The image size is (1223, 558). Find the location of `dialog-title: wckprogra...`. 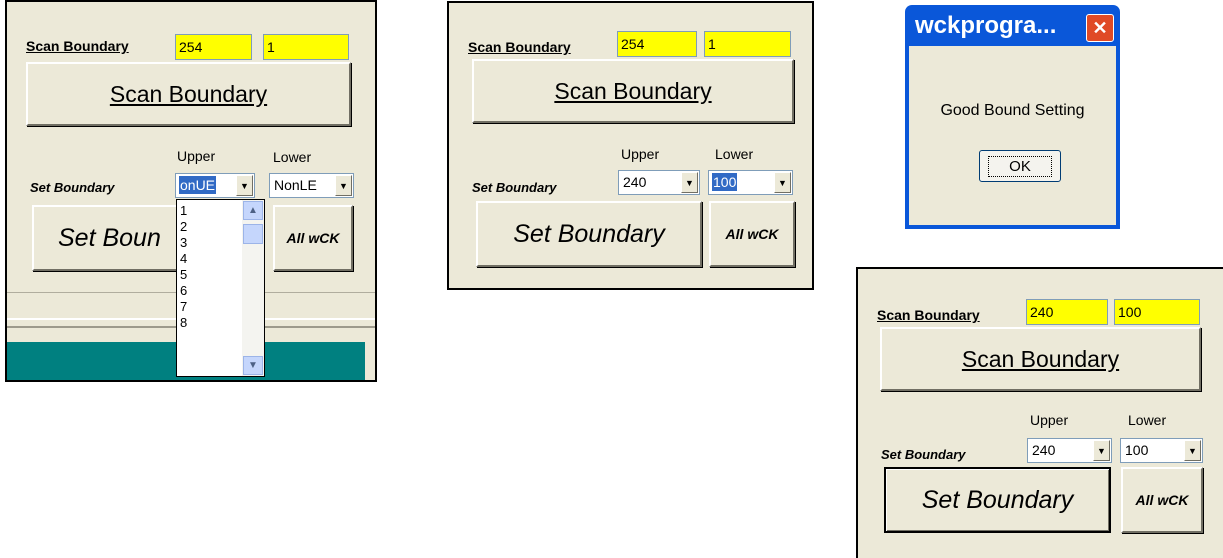

dialog-title: wckprogra... is located at coordinates (986, 25).